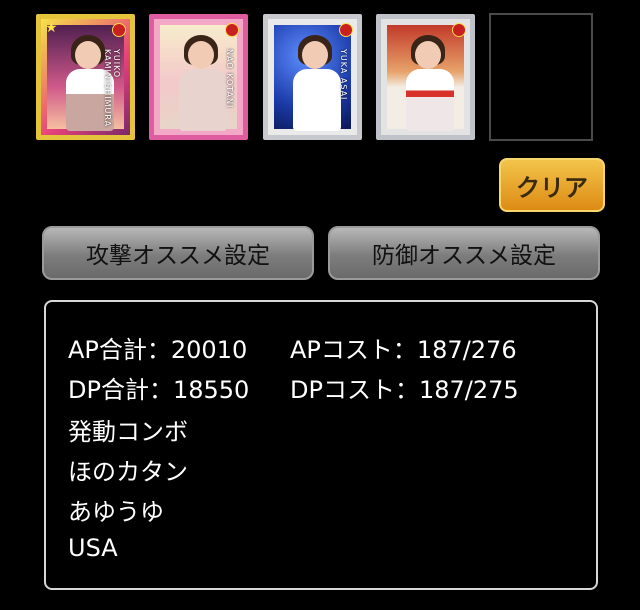  I want to click on empty-card-slot, so click(541, 77).